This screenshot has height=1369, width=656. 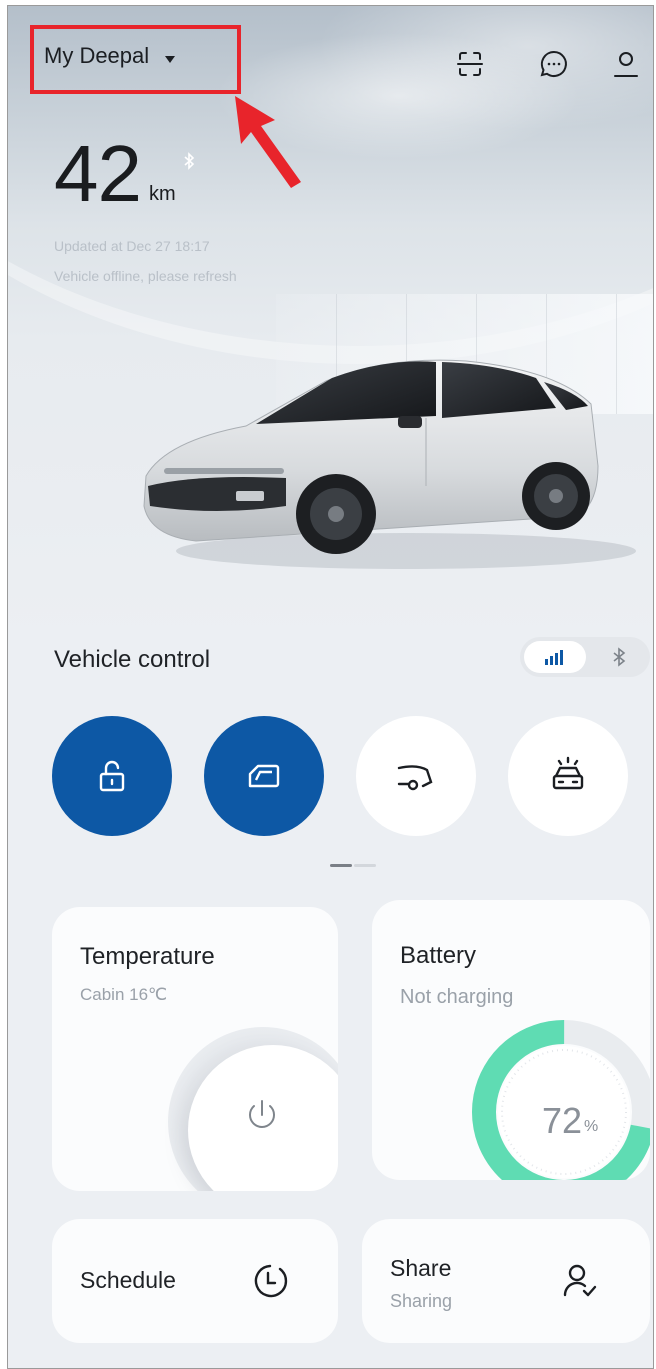 I want to click on power-icon, so click(x=262, y=1115).